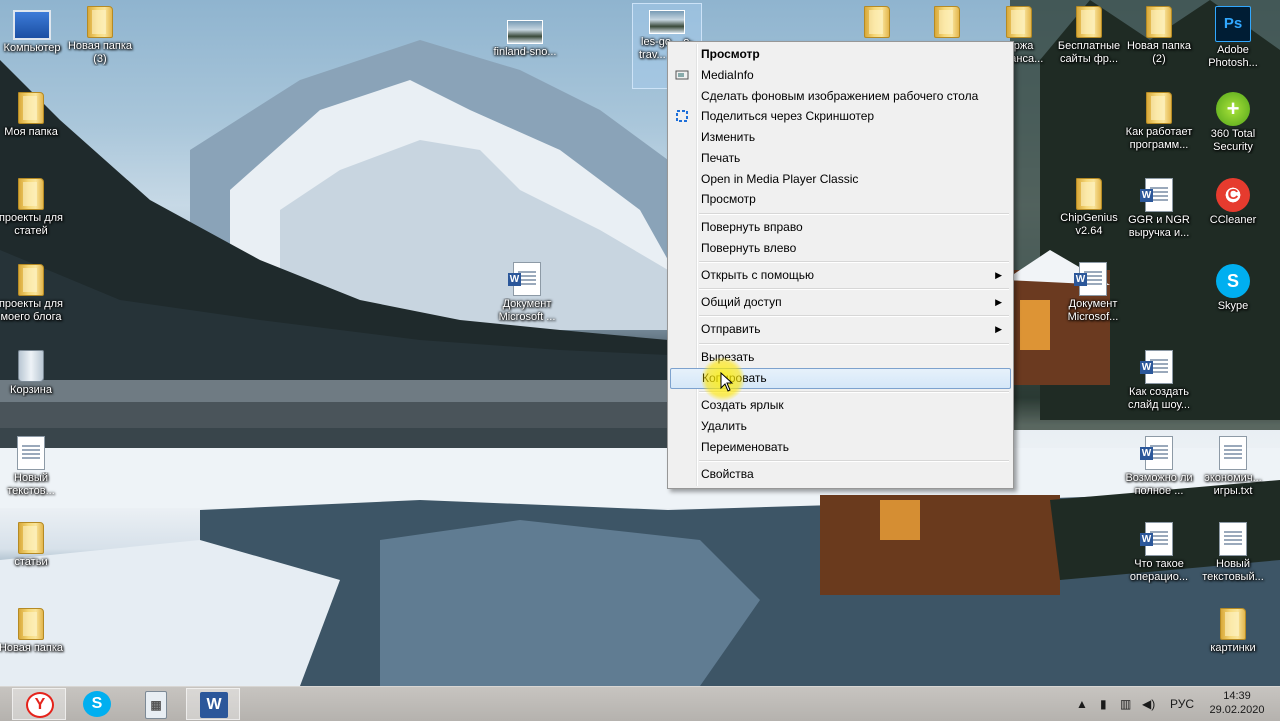 This screenshot has width=1280, height=721. Describe the element at coordinates (100, 36) in the screenshot. I see `folder-new-folder-3: Новая папка (3)` at that location.